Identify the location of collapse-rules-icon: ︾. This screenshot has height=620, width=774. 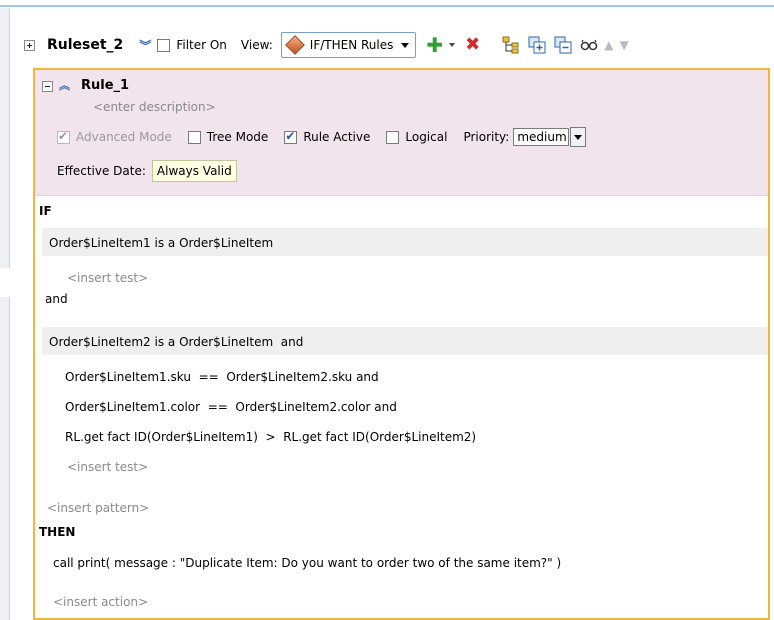
(145, 45).